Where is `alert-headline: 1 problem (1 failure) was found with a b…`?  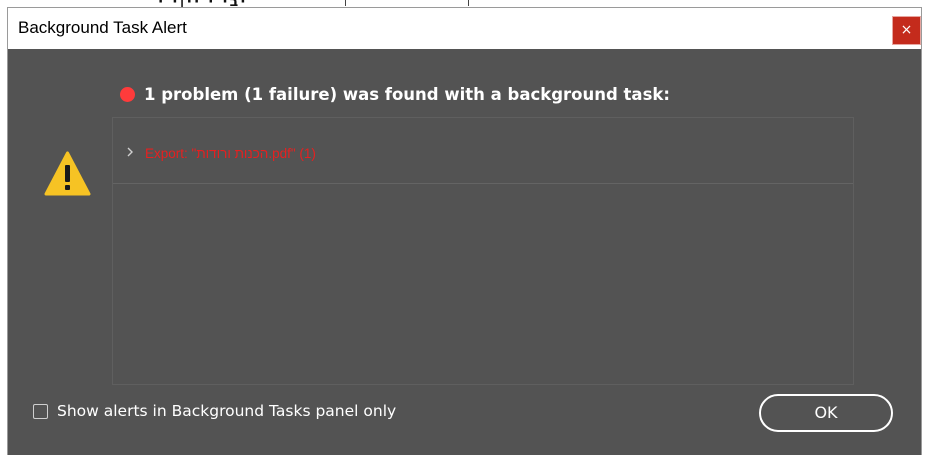 alert-headline: 1 problem (1 failure) was found with a b… is located at coordinates (395, 94).